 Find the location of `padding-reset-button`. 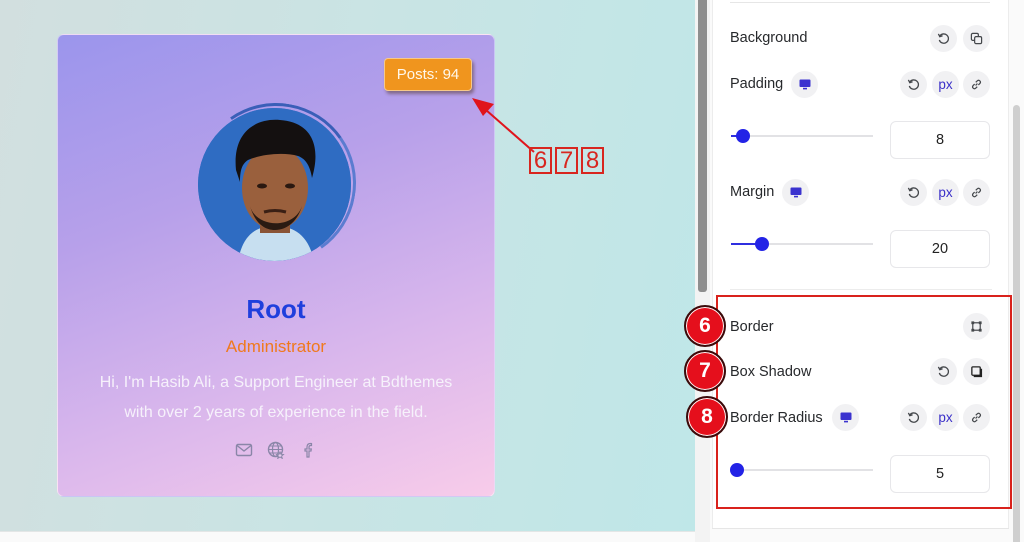

padding-reset-button is located at coordinates (913, 84).